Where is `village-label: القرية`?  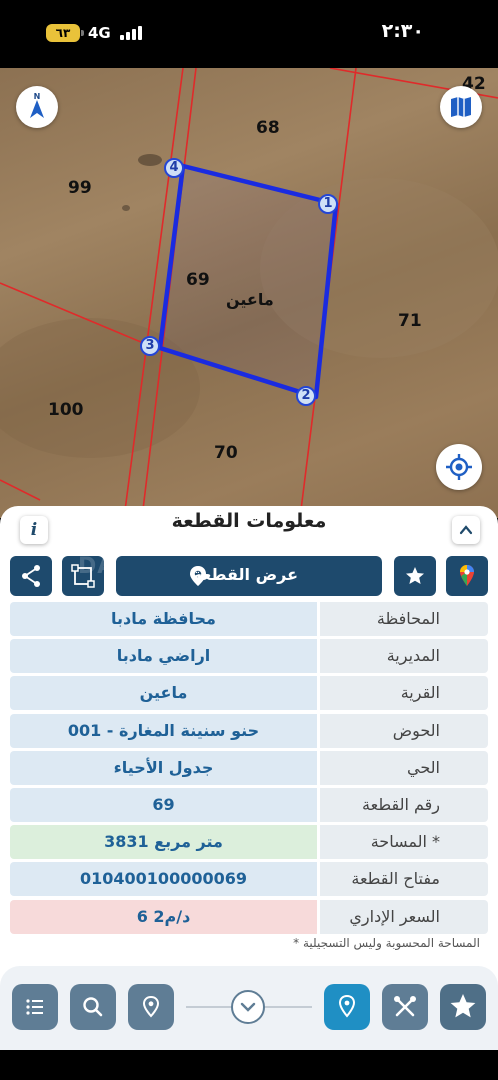 village-label: القرية is located at coordinates (404, 693).